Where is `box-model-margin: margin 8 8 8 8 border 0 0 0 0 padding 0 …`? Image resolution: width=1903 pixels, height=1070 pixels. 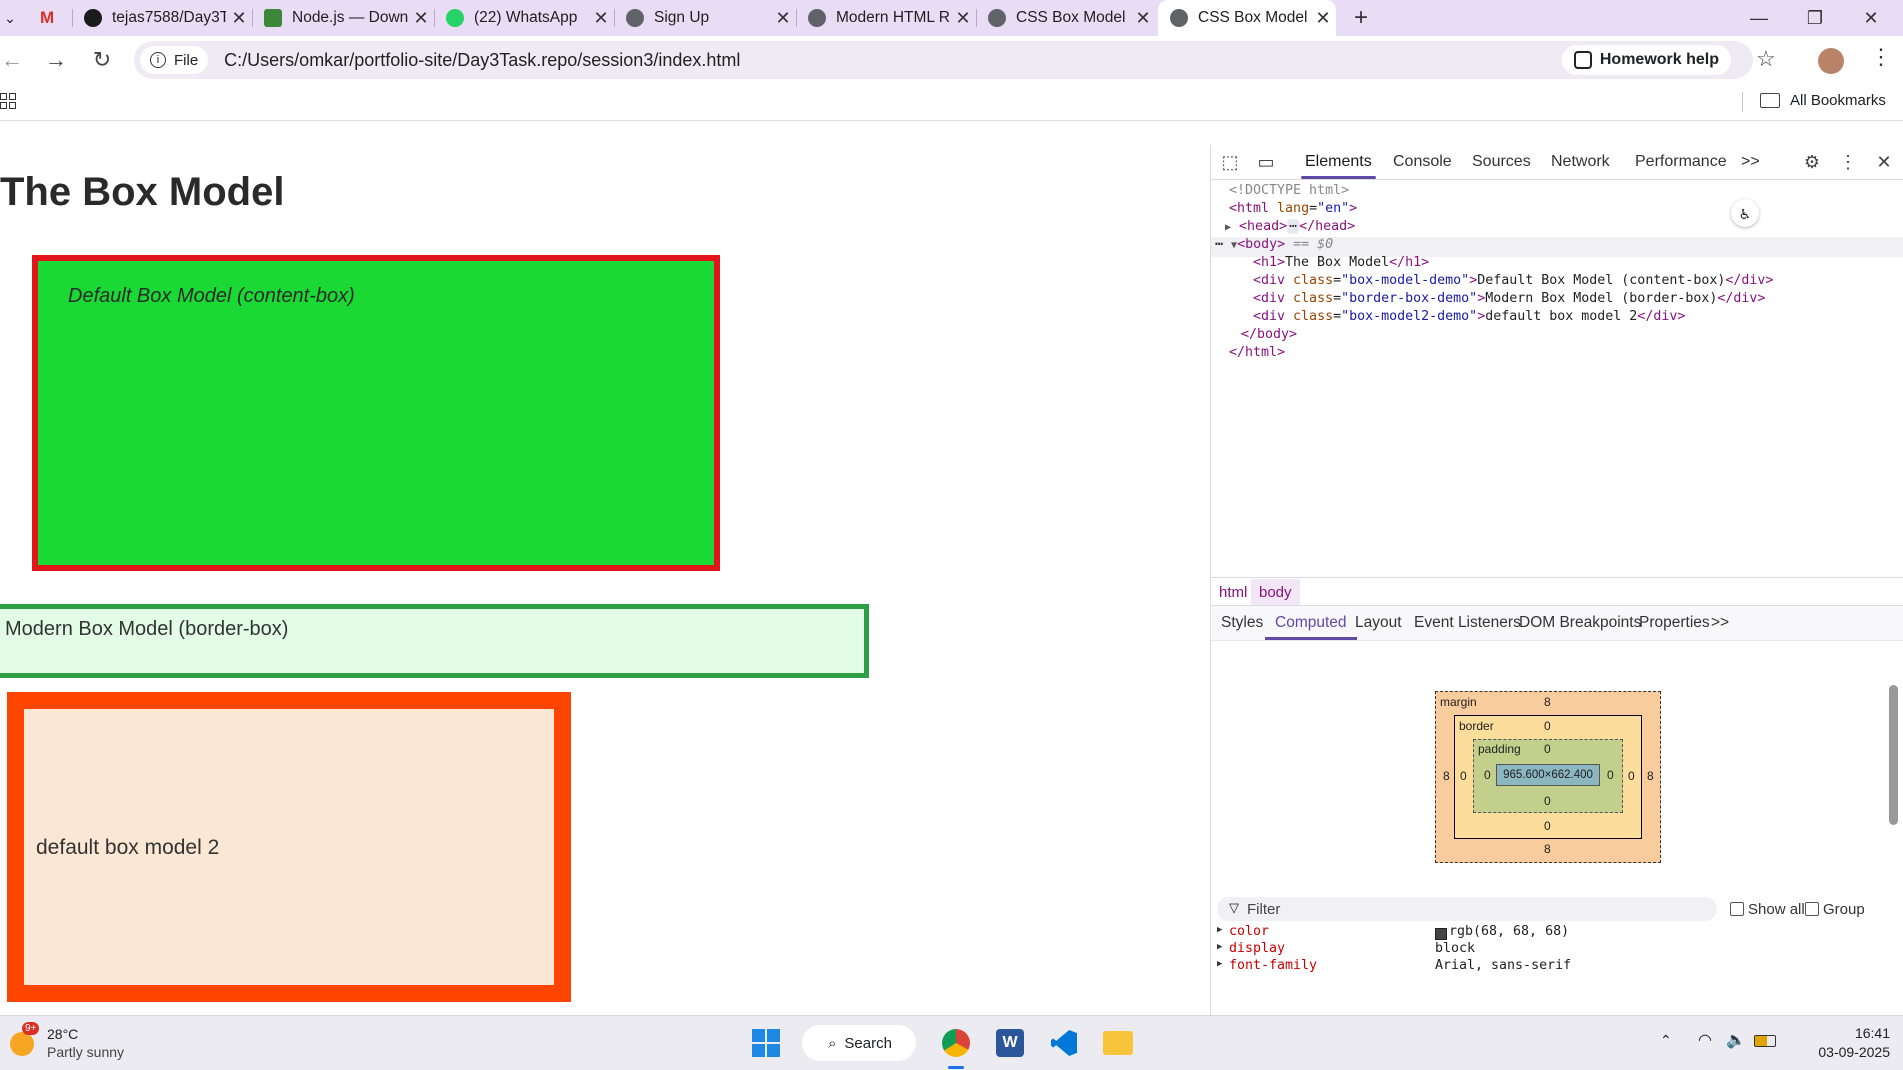 box-model-margin: margin 8 8 8 8 border 0 0 0 0 padding 0 … is located at coordinates (1548, 777).